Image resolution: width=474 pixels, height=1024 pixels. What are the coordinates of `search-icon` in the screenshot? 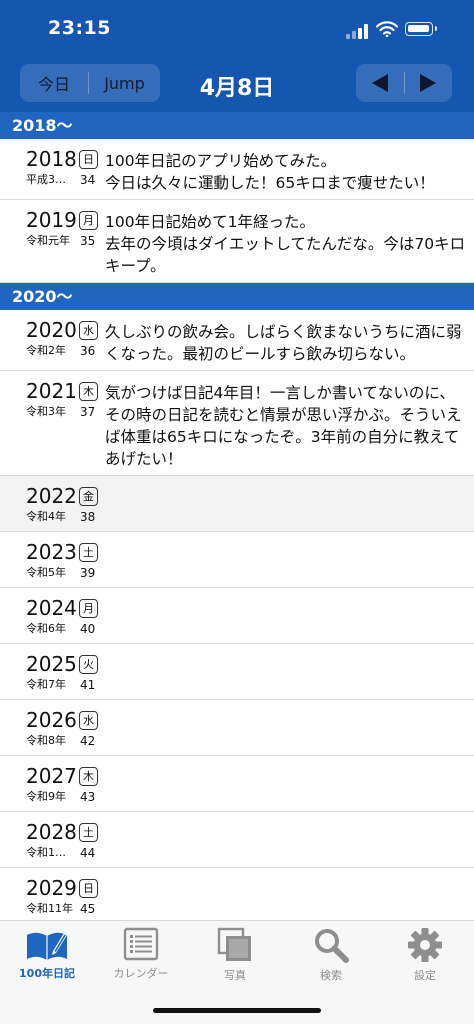 It's located at (332, 946).